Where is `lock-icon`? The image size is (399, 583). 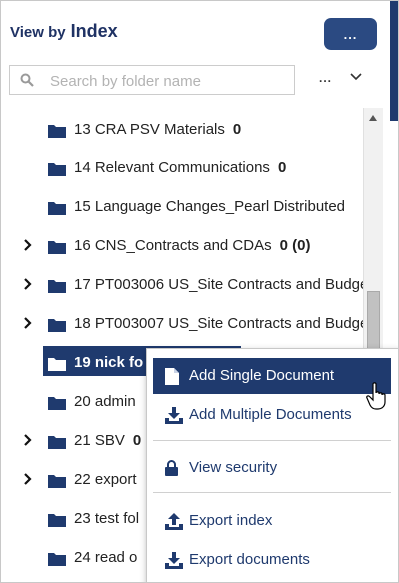
lock-icon is located at coordinates (171, 468).